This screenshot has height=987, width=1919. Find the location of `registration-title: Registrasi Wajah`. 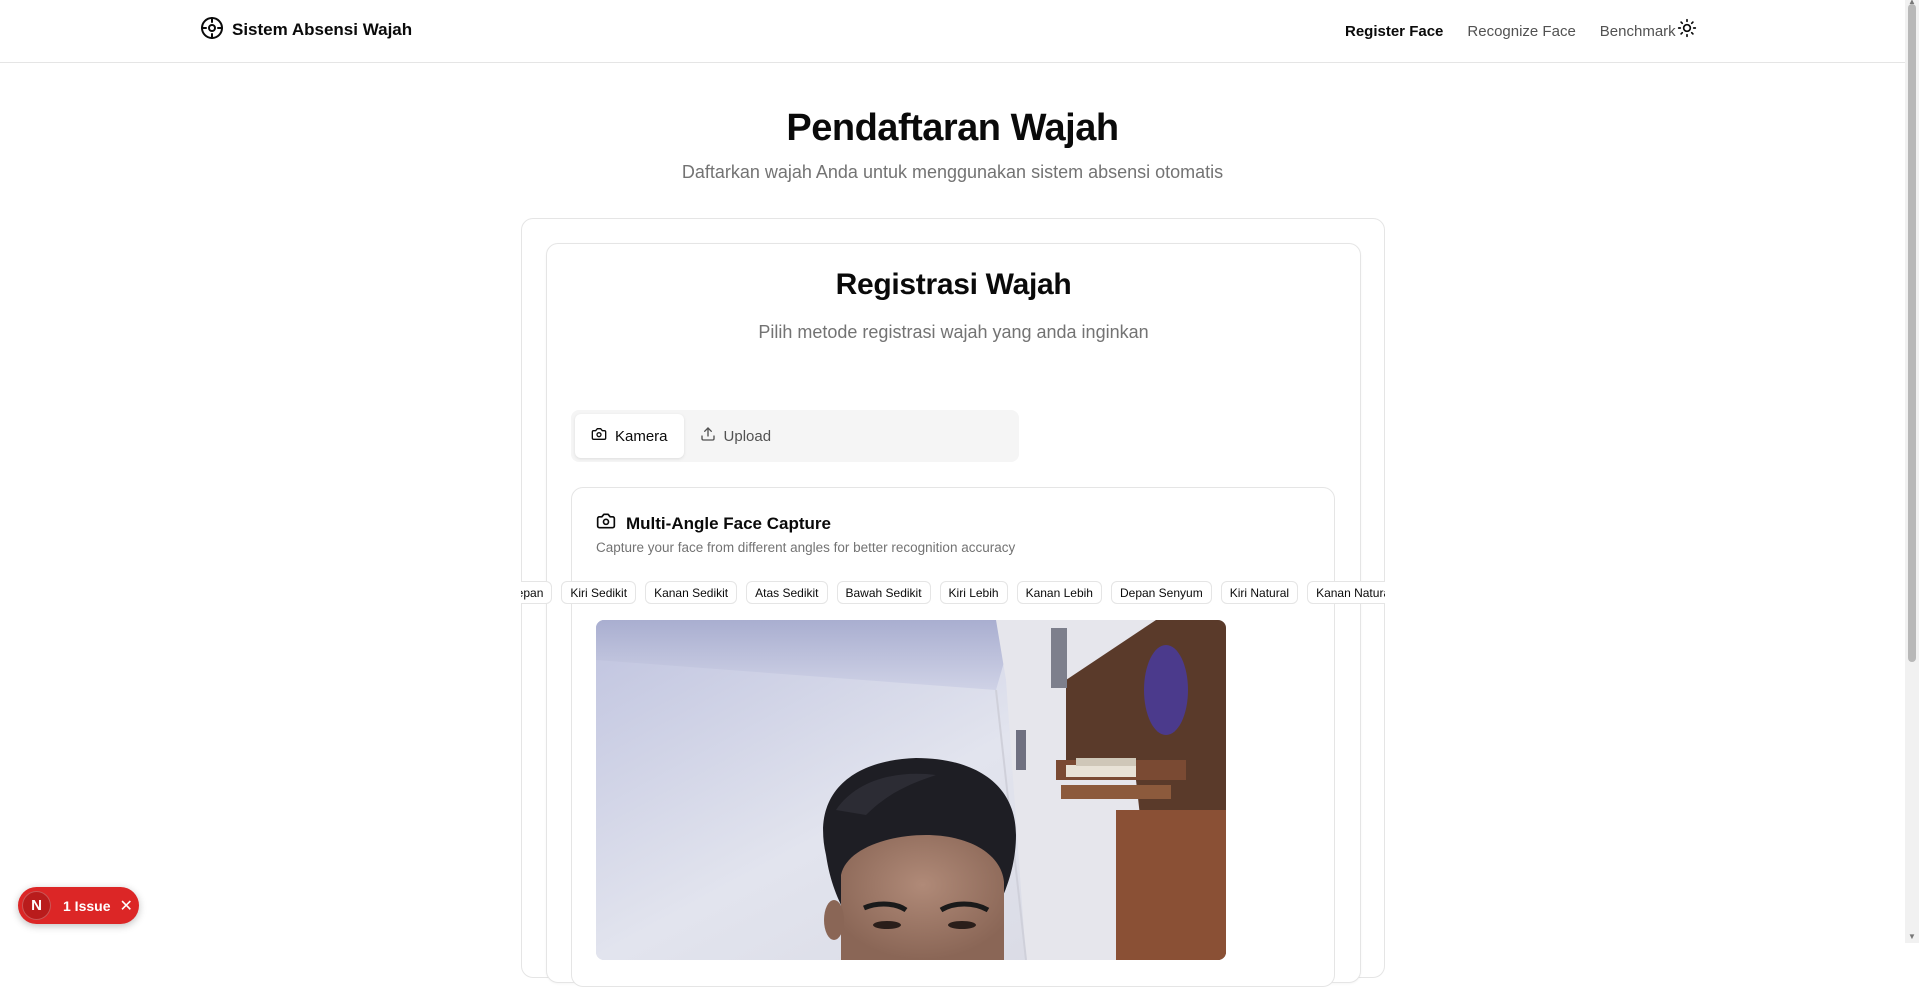

registration-title: Registrasi Wajah is located at coordinates (953, 284).